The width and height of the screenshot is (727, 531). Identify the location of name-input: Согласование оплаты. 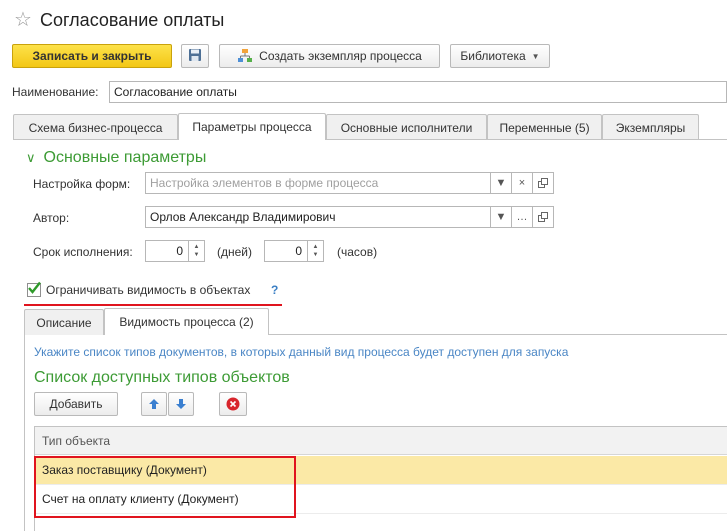
(418, 92).